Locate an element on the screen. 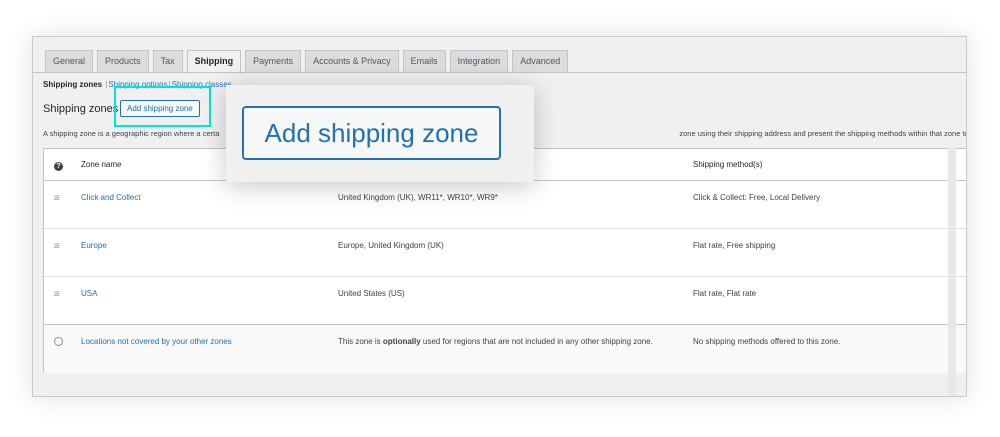 The image size is (1000, 437). tab-tax: Tax is located at coordinates (167, 61).